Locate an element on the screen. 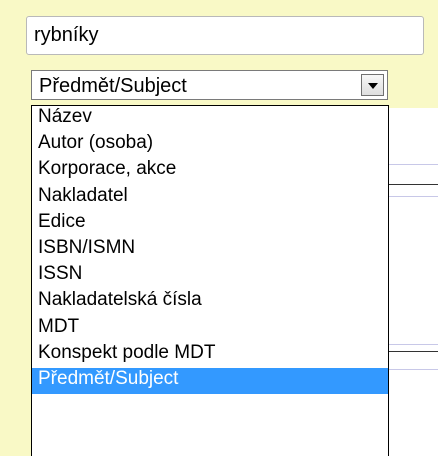 The width and height of the screenshot is (438, 456). dropdown-option: Autor (osoba) is located at coordinates (210, 145).